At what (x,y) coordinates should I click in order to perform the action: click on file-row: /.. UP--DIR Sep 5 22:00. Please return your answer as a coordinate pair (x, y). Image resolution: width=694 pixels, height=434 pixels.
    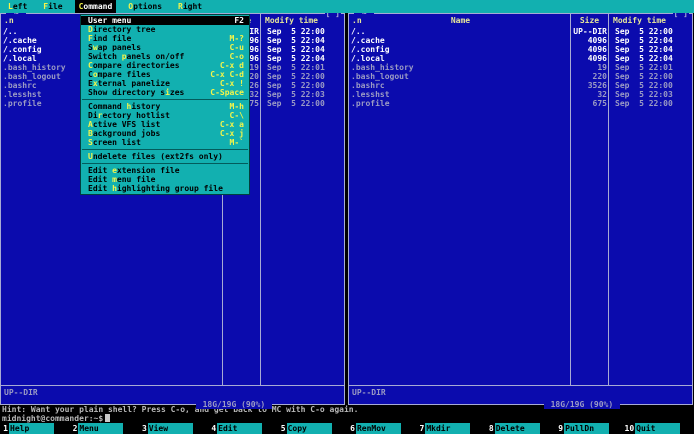
    Looking at the image, I should click on (520, 31).